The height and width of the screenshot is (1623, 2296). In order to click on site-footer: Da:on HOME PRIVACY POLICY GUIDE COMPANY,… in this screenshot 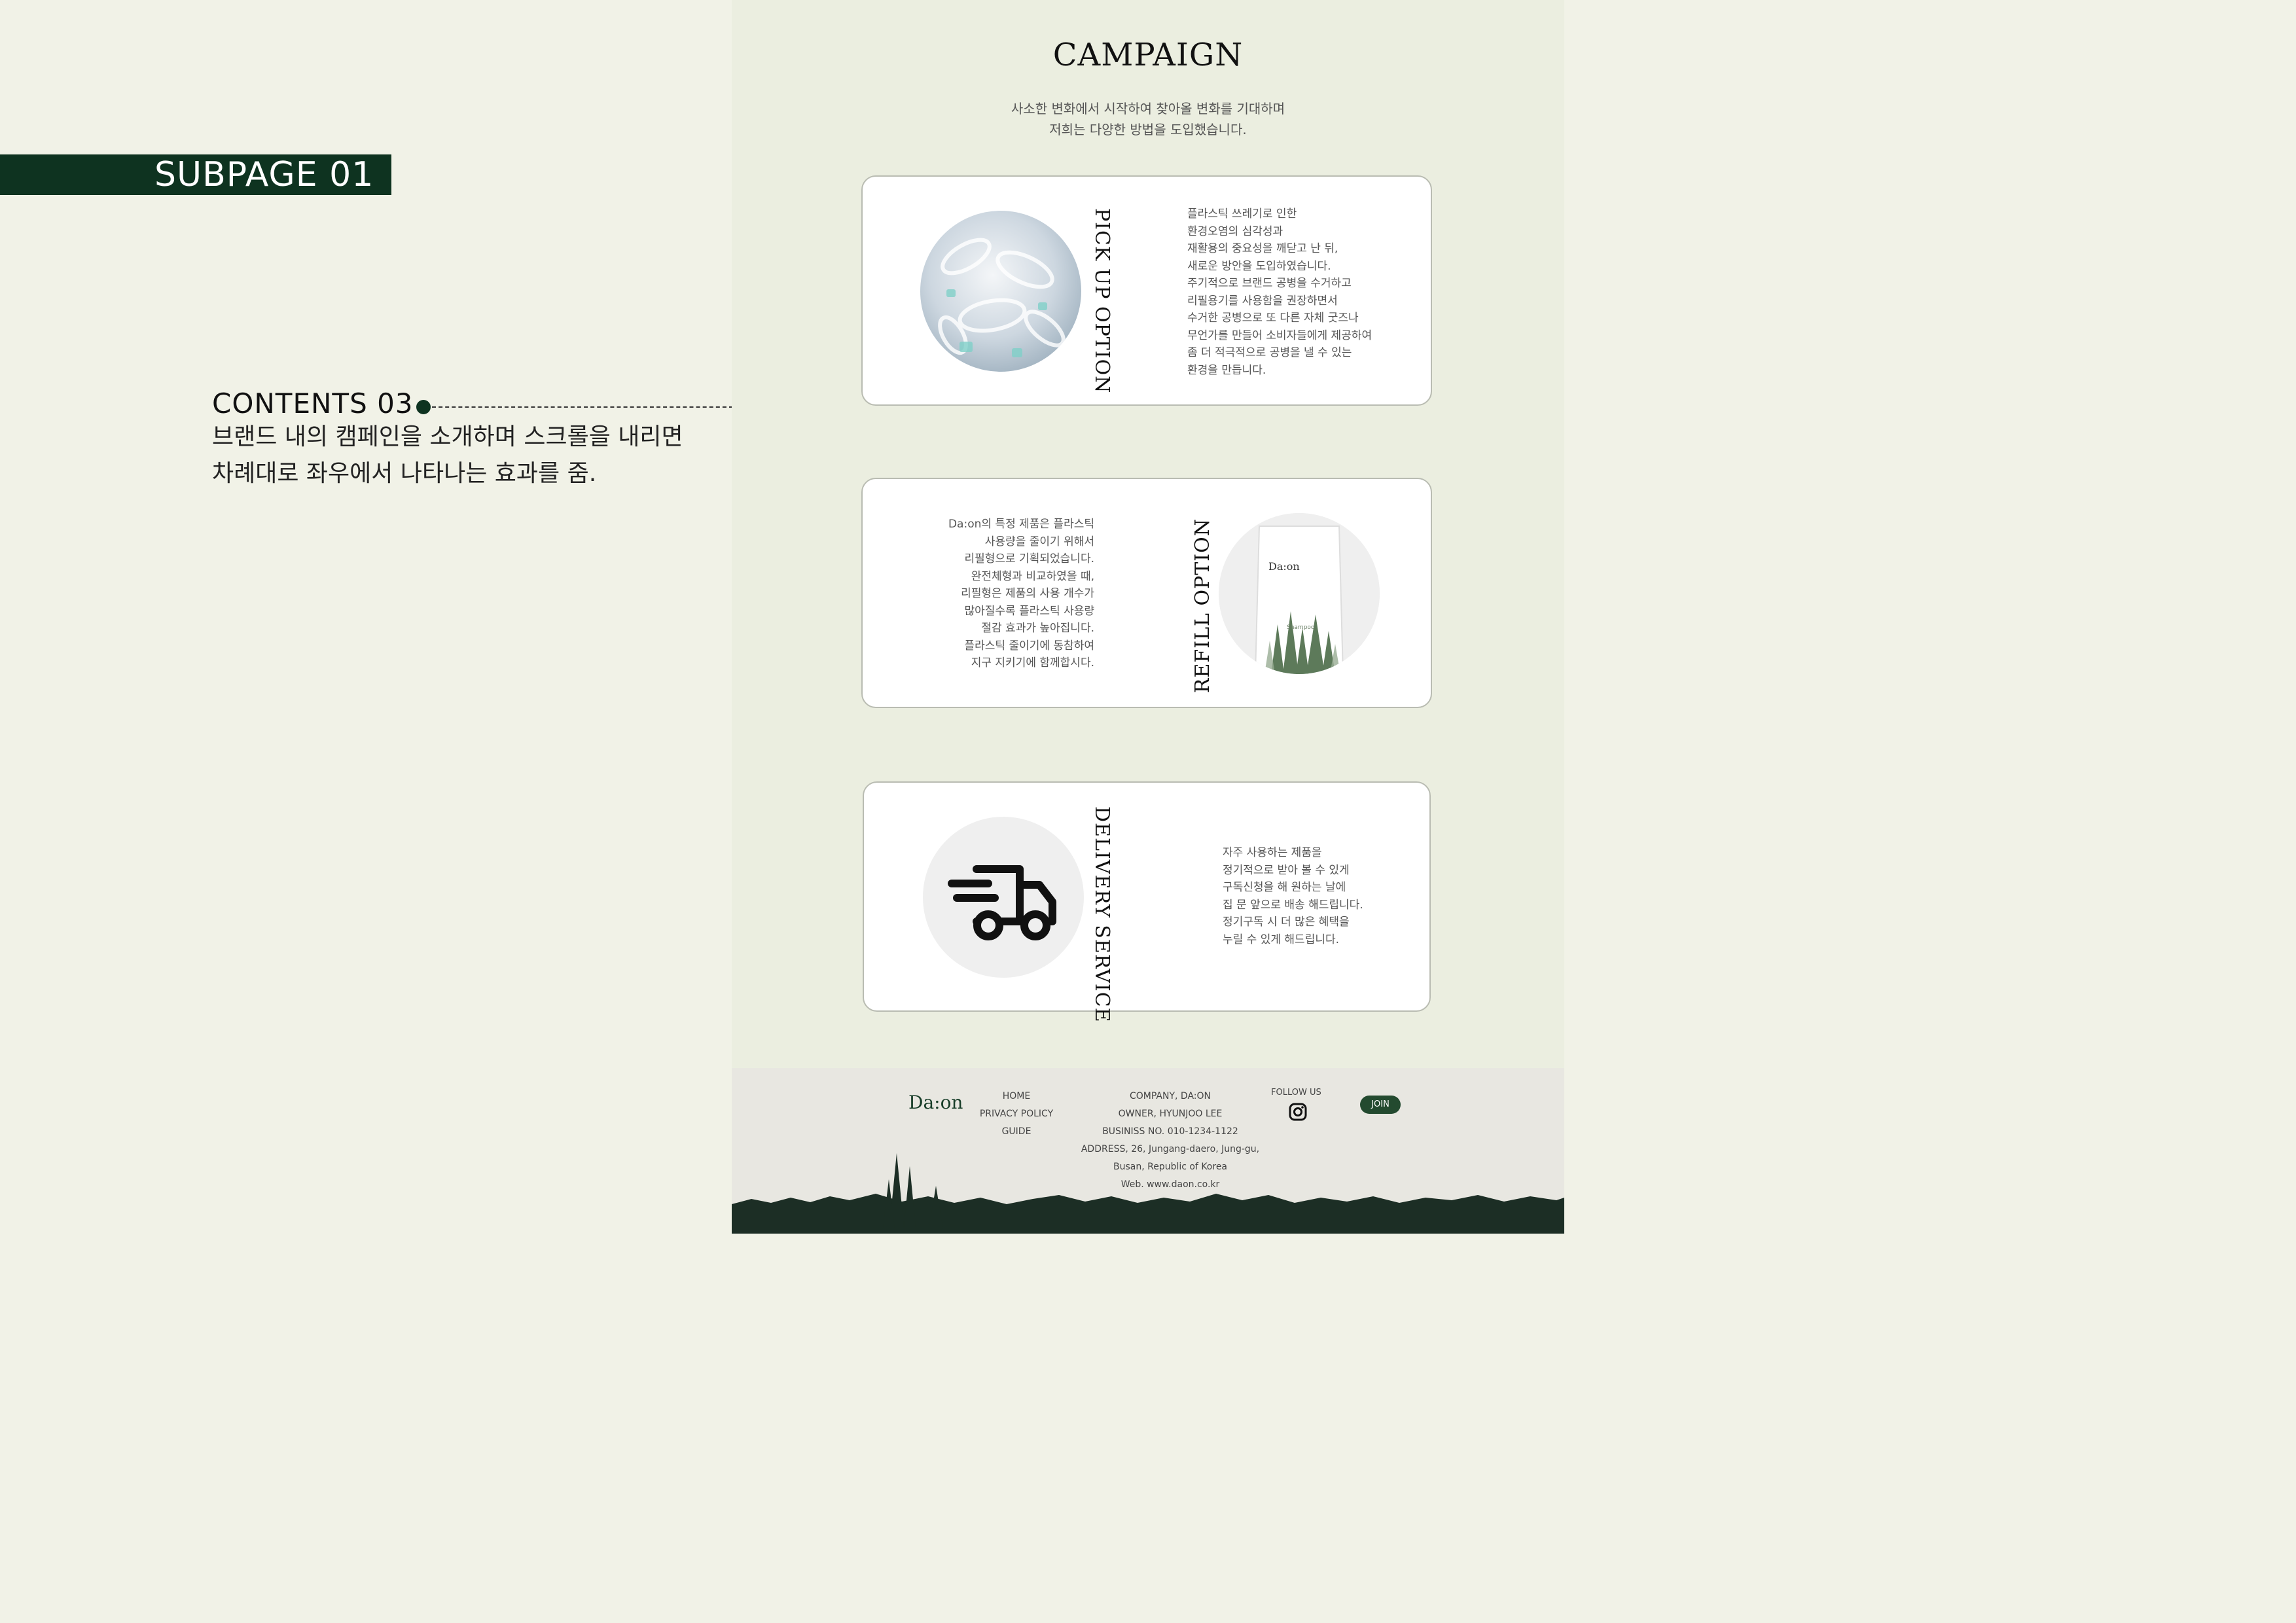, I will do `click(1148, 1151)`.